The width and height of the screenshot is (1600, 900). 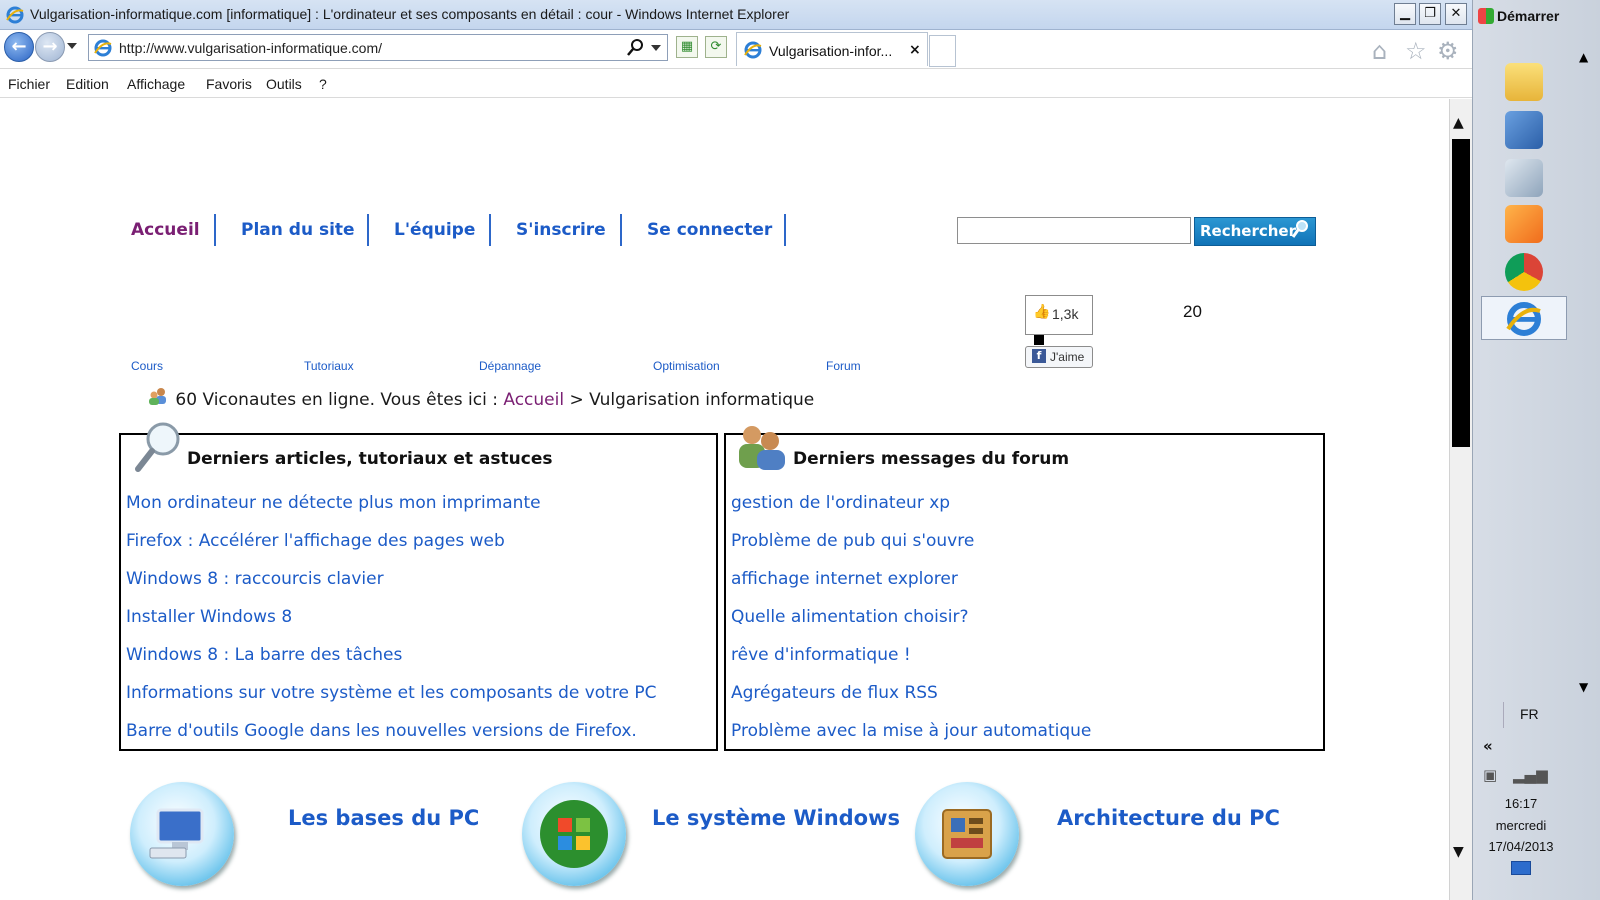 What do you see at coordinates (156, 84) in the screenshot?
I see `menu-item-affichage: Affichage` at bounding box center [156, 84].